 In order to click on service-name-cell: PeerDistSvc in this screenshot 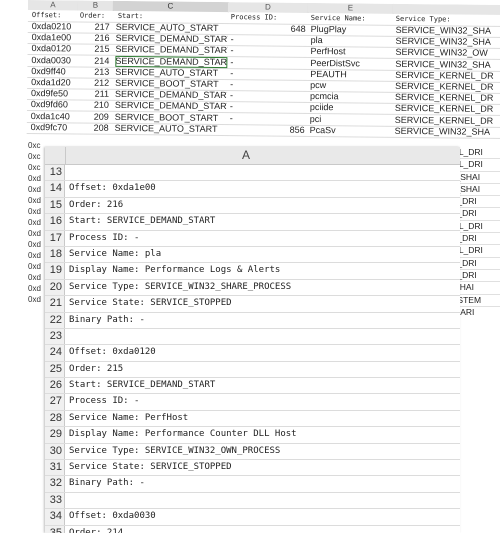, I will do `click(351, 64)`.